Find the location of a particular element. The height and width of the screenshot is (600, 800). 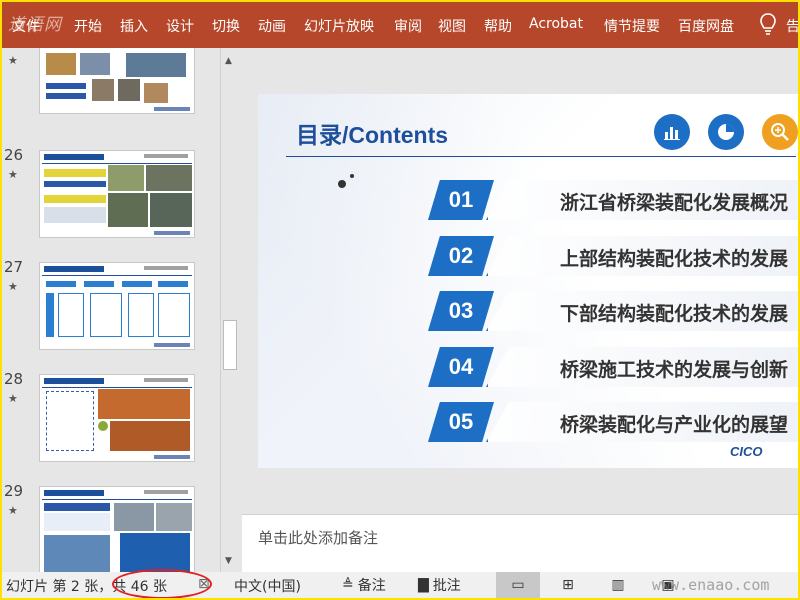

notes-placeholder: 单击此处添加备注 is located at coordinates (318, 538).